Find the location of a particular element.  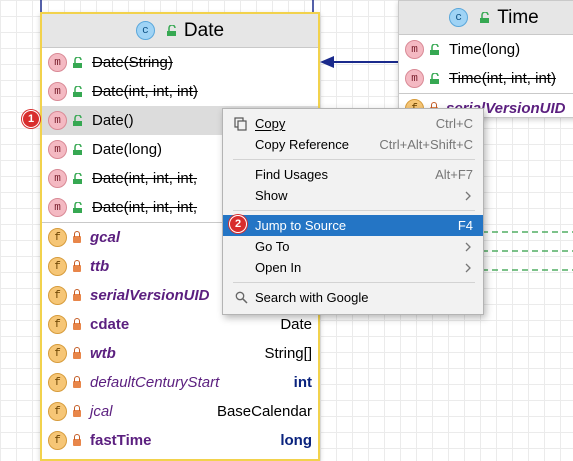

field-name: jcal is located at coordinates (101, 411).